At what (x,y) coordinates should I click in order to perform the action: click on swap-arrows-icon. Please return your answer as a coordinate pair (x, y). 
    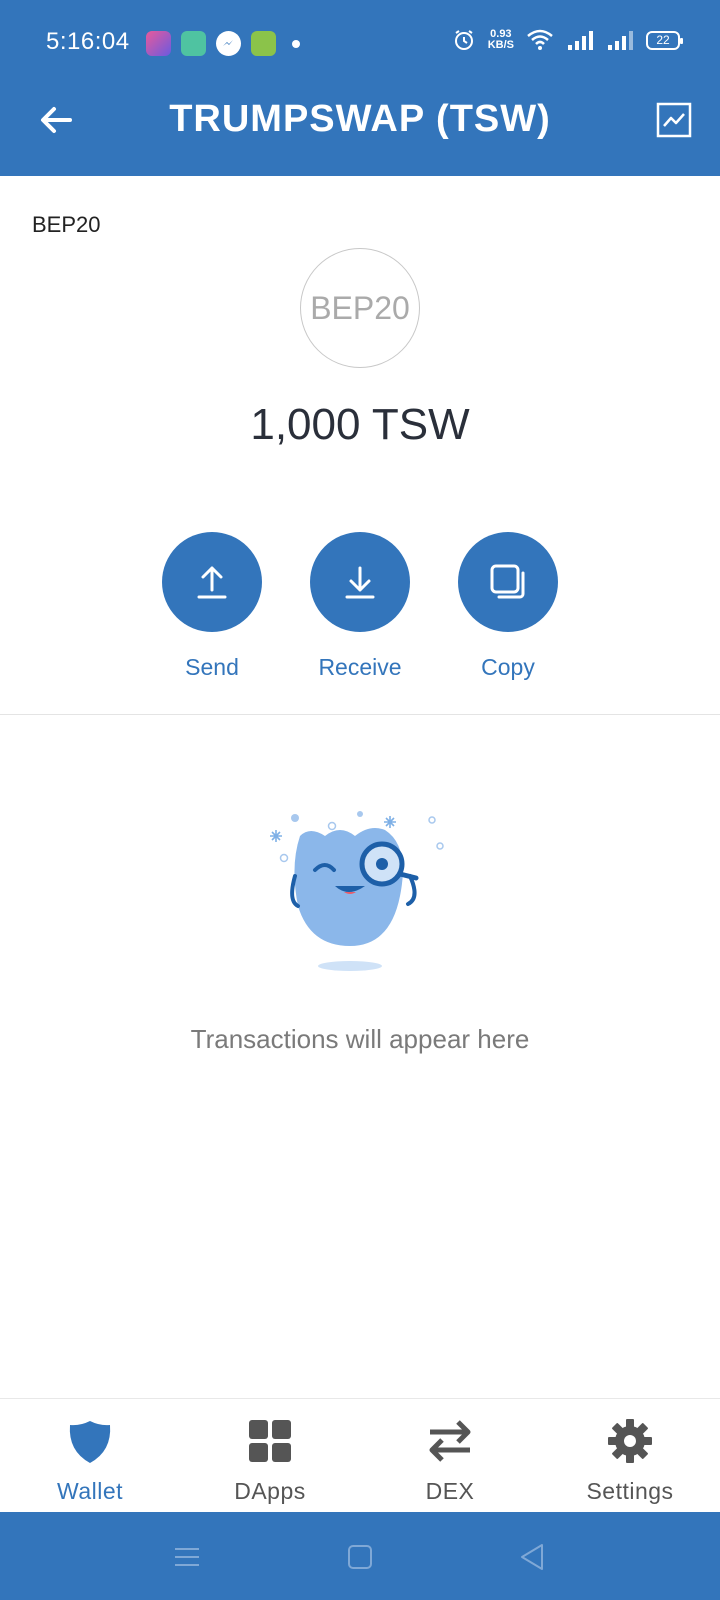
    Looking at the image, I should click on (450, 1441).